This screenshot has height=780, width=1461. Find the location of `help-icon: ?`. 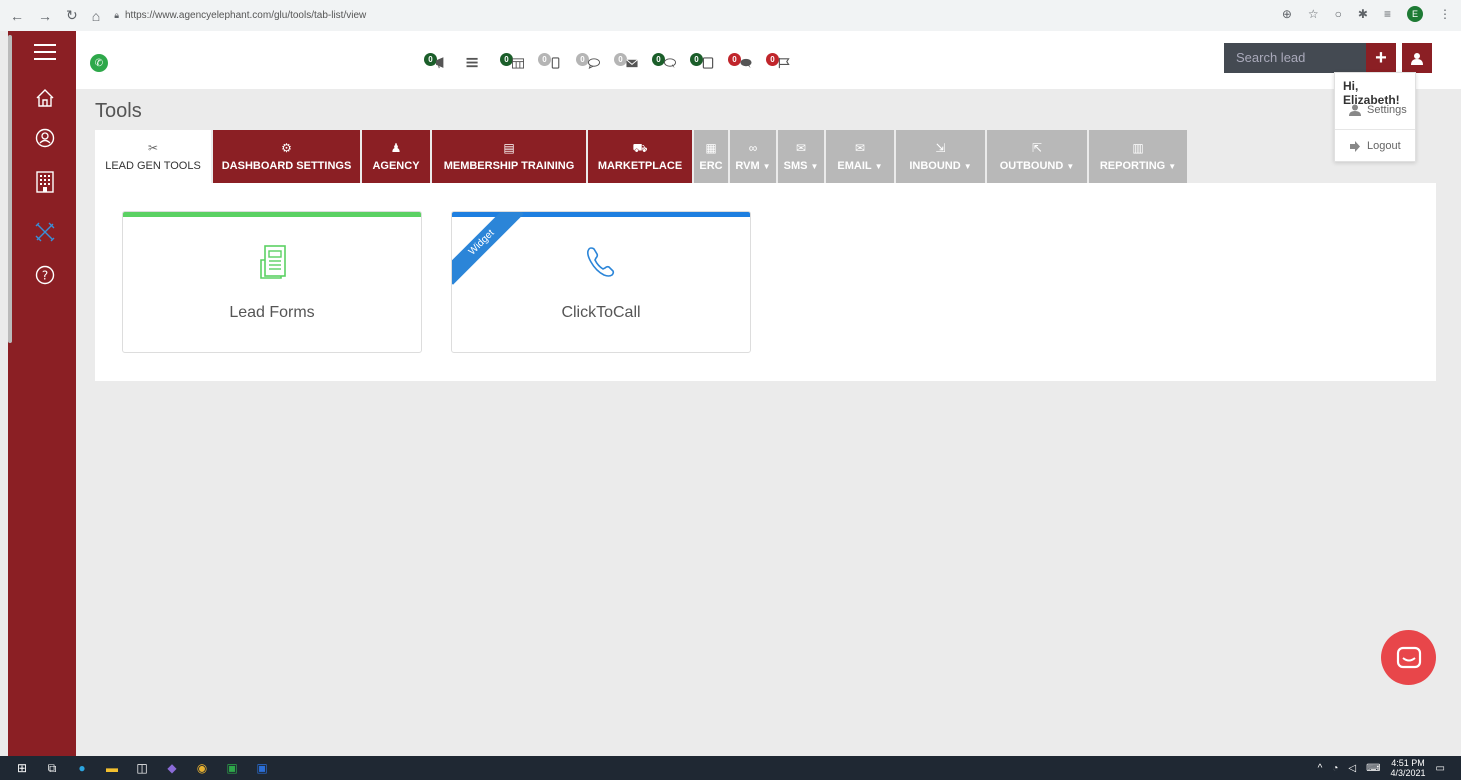

help-icon: ? is located at coordinates (45, 275).